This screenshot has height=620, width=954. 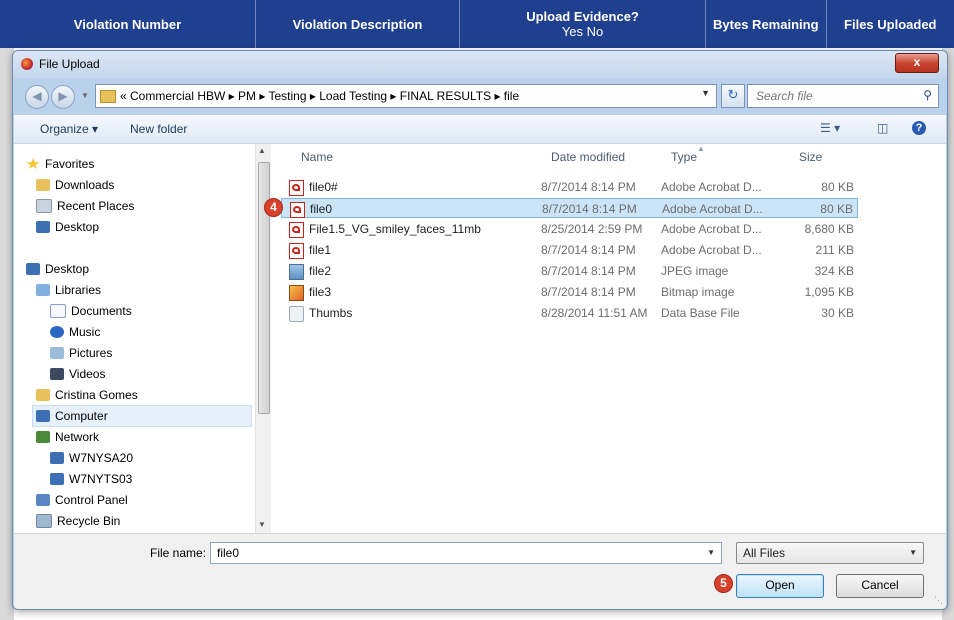 I want to click on organize-button: Organize ▾, so click(x=69, y=129).